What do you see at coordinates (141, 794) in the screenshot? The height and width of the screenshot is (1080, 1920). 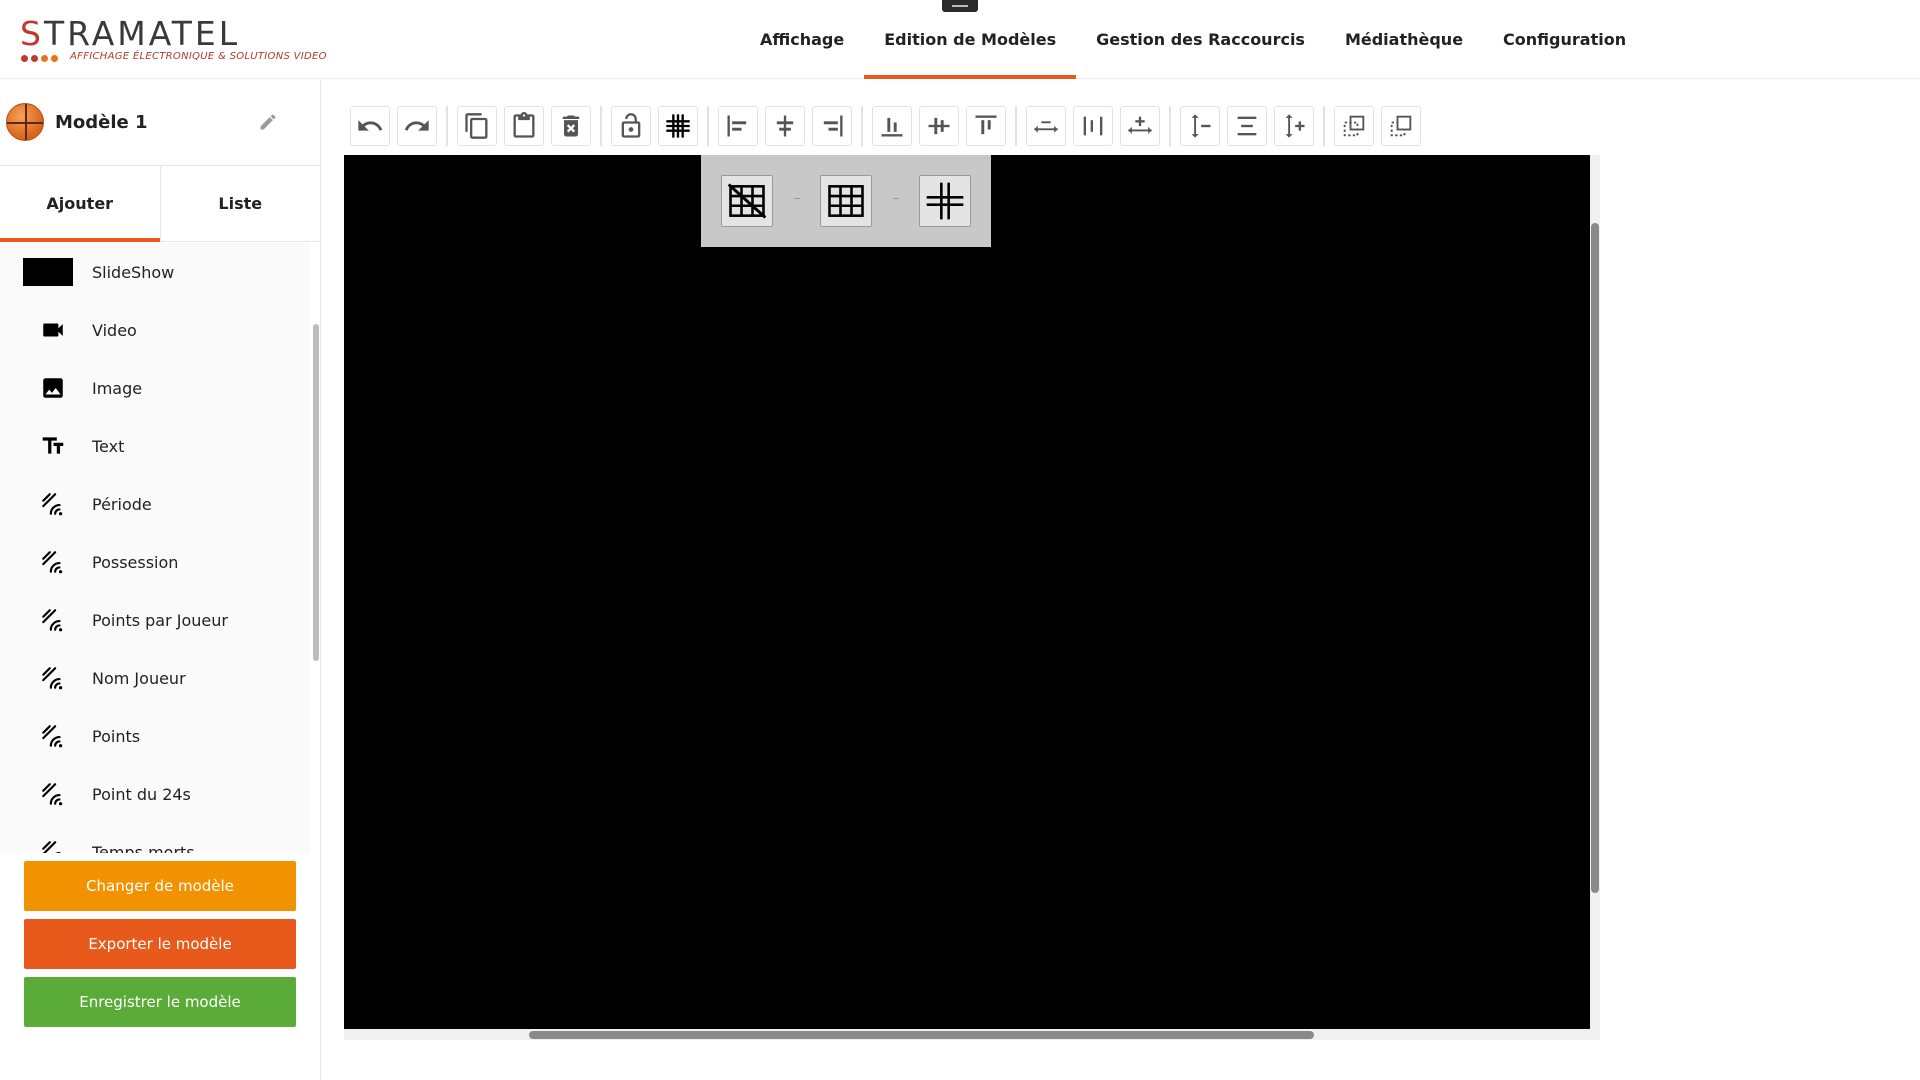 I see `widget-label: Point du 24s` at bounding box center [141, 794].